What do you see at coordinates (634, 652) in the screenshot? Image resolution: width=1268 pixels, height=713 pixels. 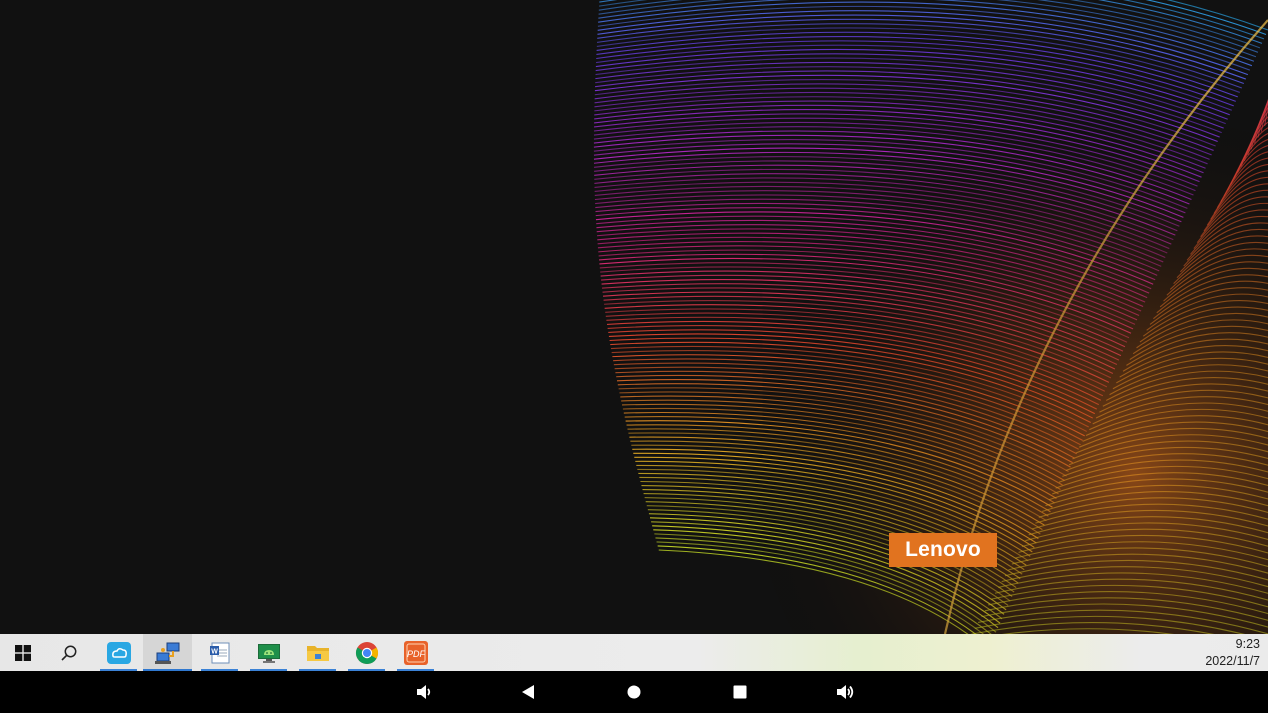 I see `taskbar: W PDF 9:23 2022/11/7` at bounding box center [634, 652].